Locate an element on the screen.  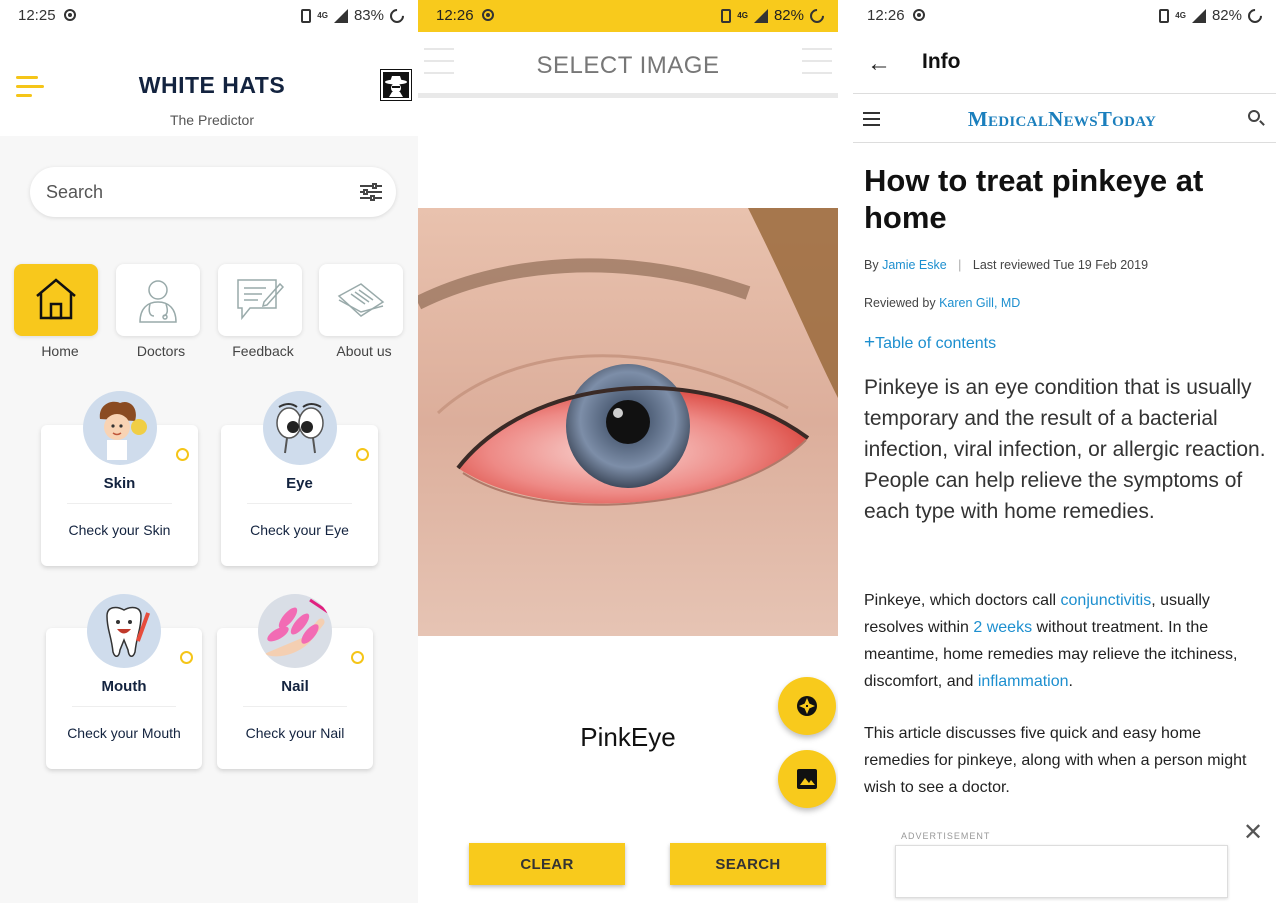
nav-home-label: Home is located at coordinates (60, 351).